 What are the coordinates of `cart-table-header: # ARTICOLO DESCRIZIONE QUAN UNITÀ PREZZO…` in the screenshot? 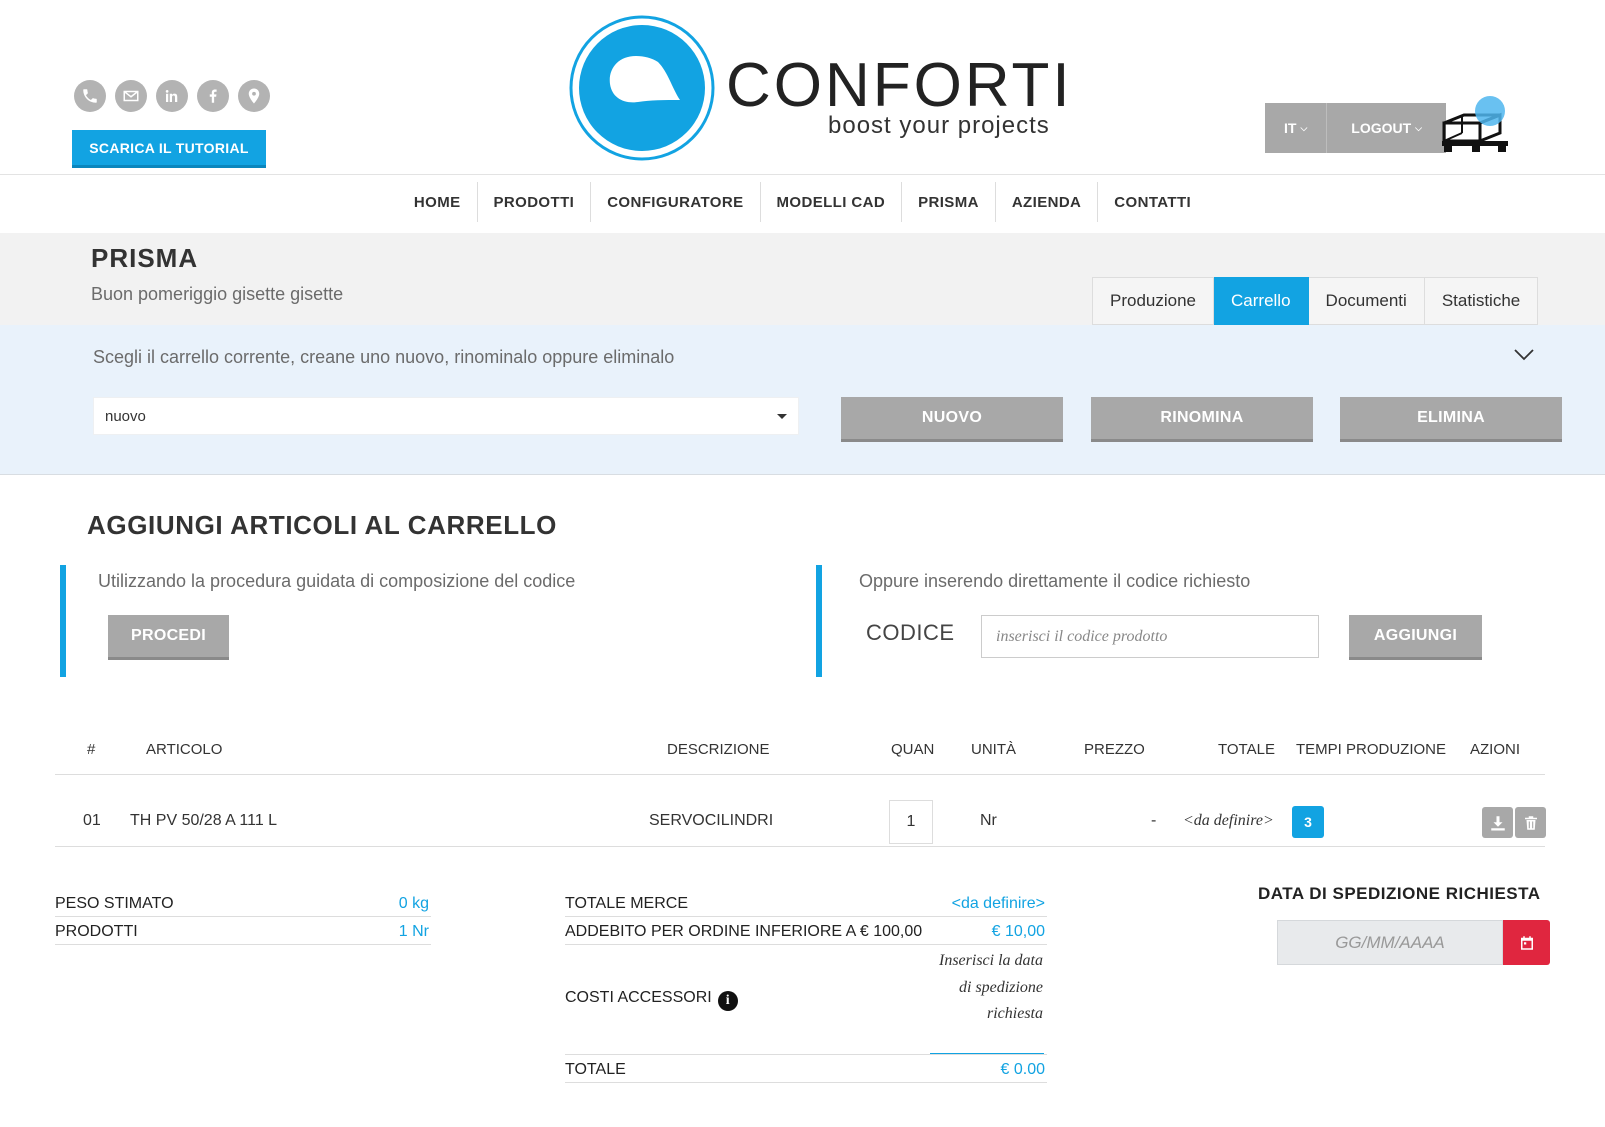 It's located at (800, 756).